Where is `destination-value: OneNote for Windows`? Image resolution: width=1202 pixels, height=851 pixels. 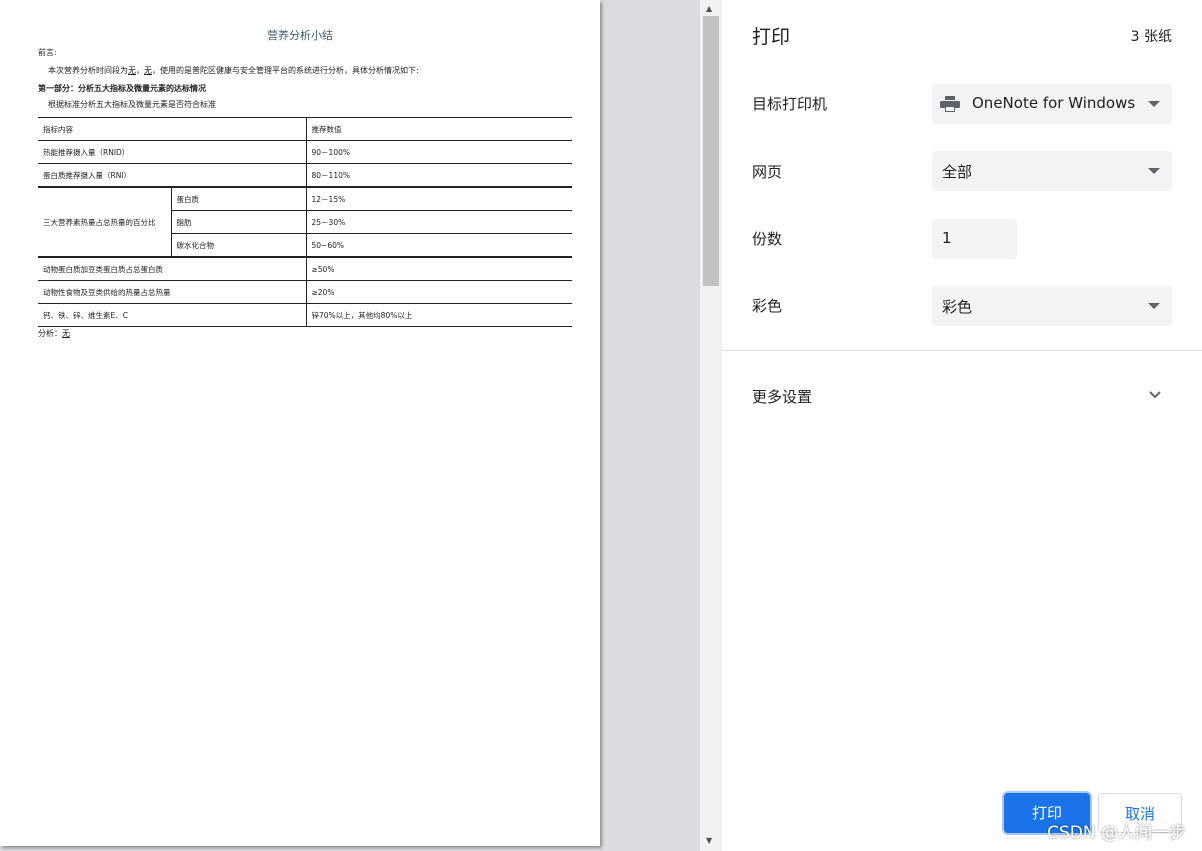
destination-value: OneNote for Windows is located at coordinates (1054, 103).